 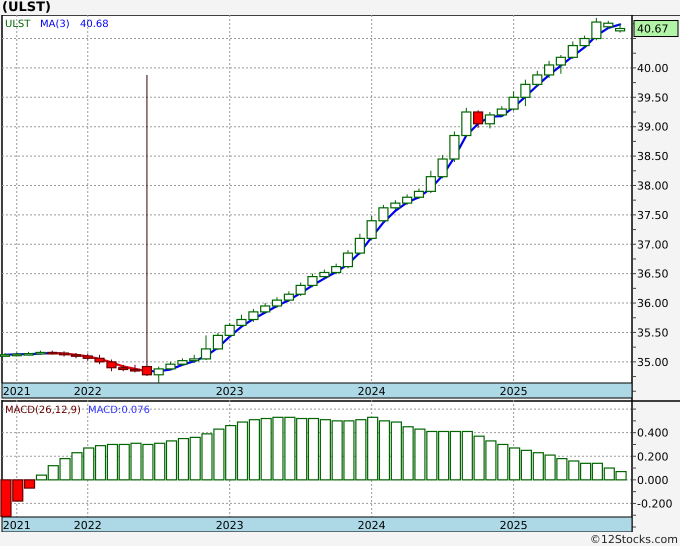 What do you see at coordinates (88, 525) in the screenshot?
I see `x-tick-label: 2022` at bounding box center [88, 525].